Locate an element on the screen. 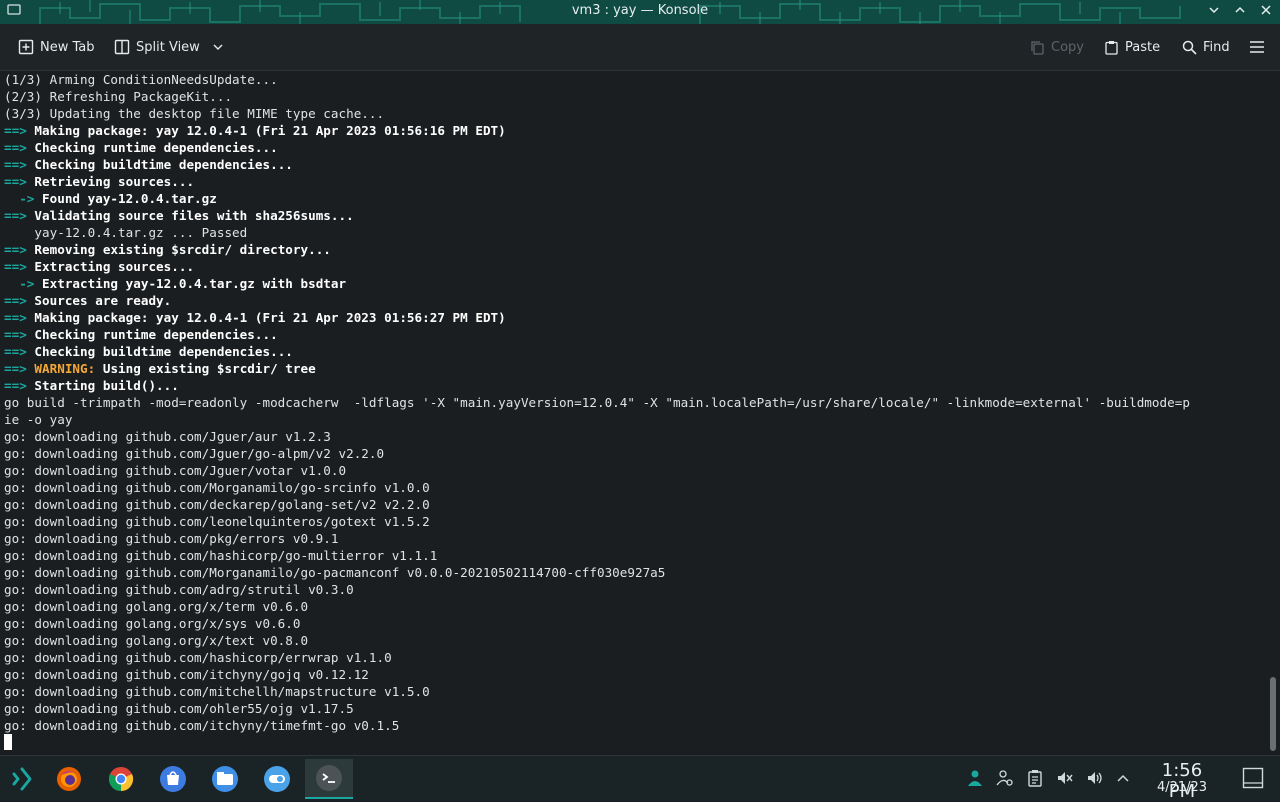 The image size is (1280, 802). find-label: Find is located at coordinates (1216, 47).